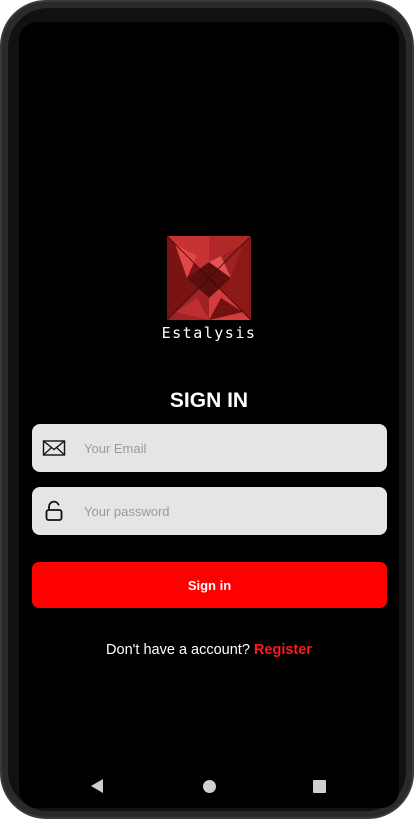 Image resolution: width=414 pixels, height=819 pixels. What do you see at coordinates (229, 448) in the screenshot?
I see `email-input` at bounding box center [229, 448].